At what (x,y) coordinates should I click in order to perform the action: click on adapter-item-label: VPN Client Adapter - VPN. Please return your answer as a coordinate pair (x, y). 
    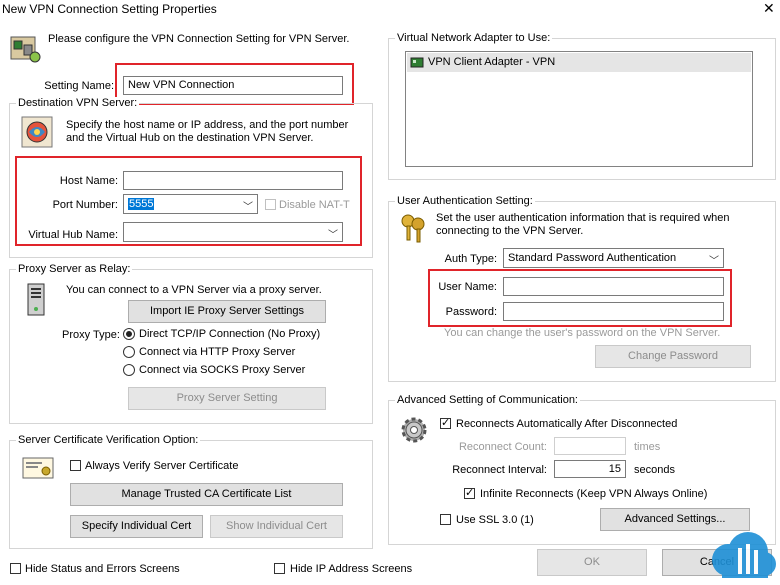
    Looking at the image, I should click on (492, 62).